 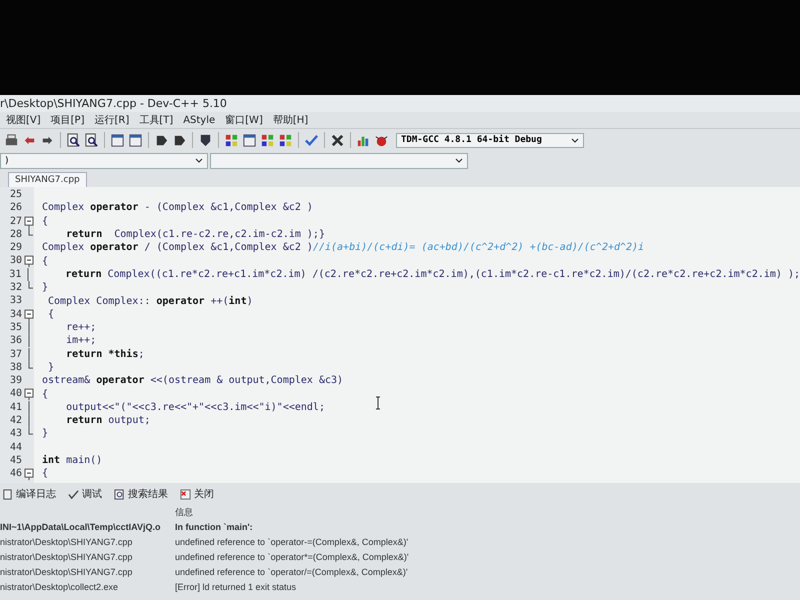 What do you see at coordinates (291, 571) in the screenshot?
I see `message-text: undefined reference to `operator/=(Complex&, Complex&)'` at bounding box center [291, 571].